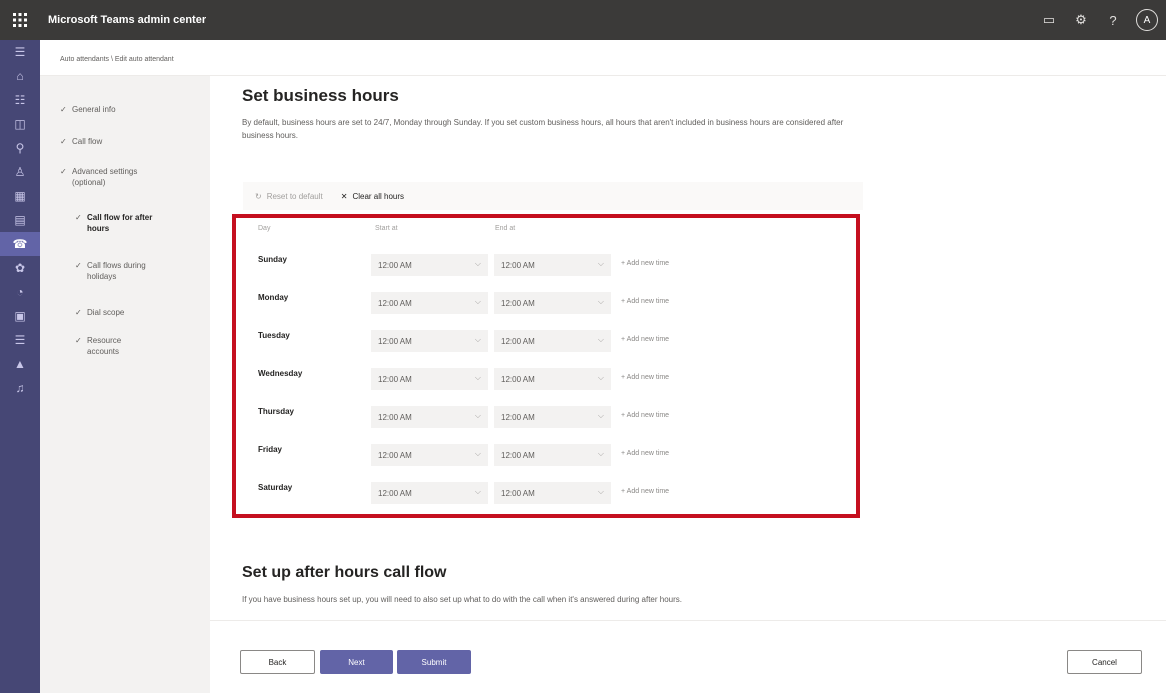  Describe the element at coordinates (356, 662) in the screenshot. I see `next-button: Next` at that location.